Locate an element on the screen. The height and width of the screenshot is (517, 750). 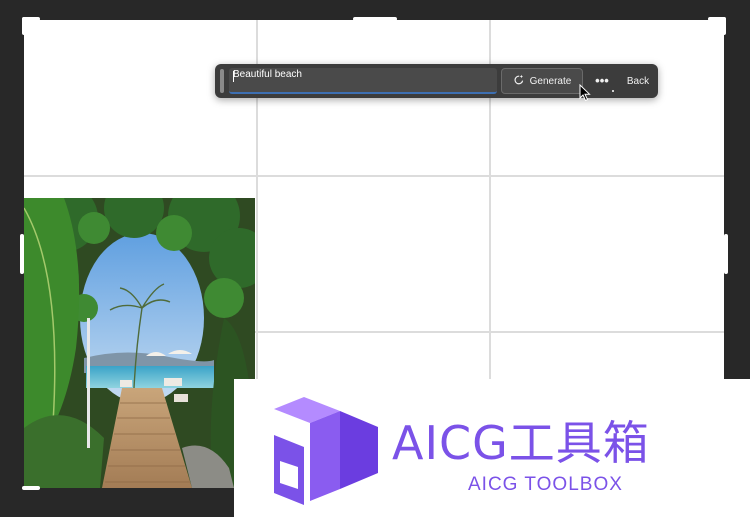
sparkle-refresh-icon is located at coordinates (519, 81).